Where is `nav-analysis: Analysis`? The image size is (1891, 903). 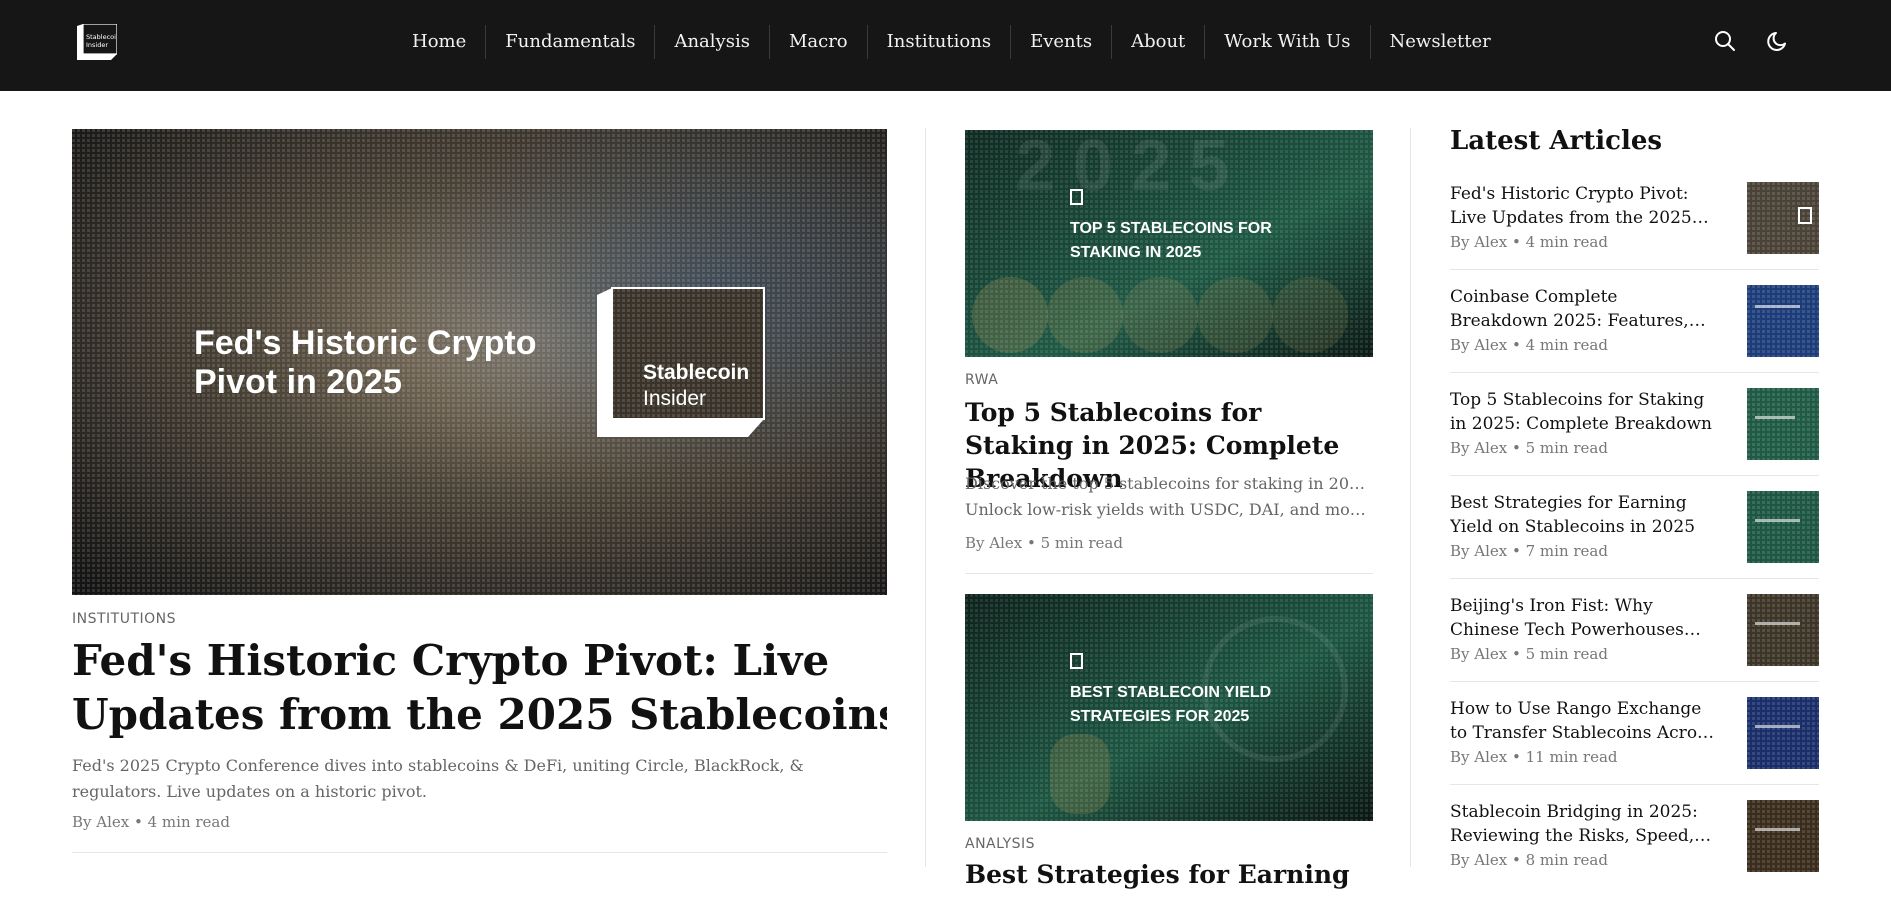 nav-analysis: Analysis is located at coordinates (711, 42).